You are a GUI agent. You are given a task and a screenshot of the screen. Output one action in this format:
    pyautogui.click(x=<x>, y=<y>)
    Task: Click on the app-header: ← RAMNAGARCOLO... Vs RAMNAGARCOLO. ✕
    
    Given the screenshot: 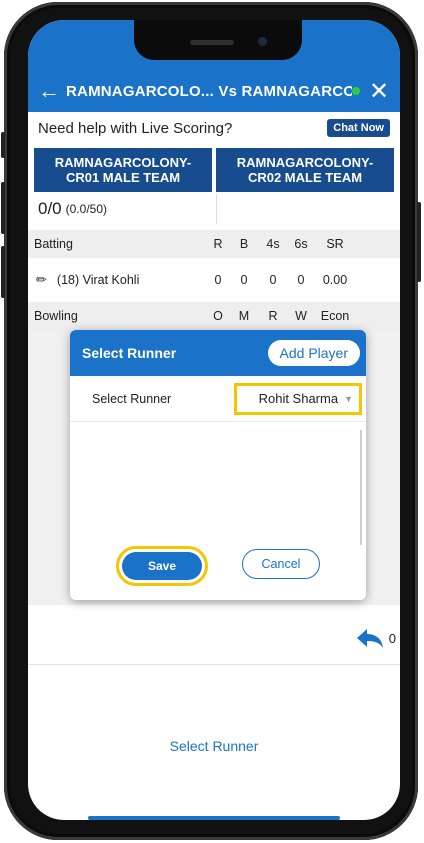 What is the action you would take?
    pyautogui.click(x=214, y=91)
    